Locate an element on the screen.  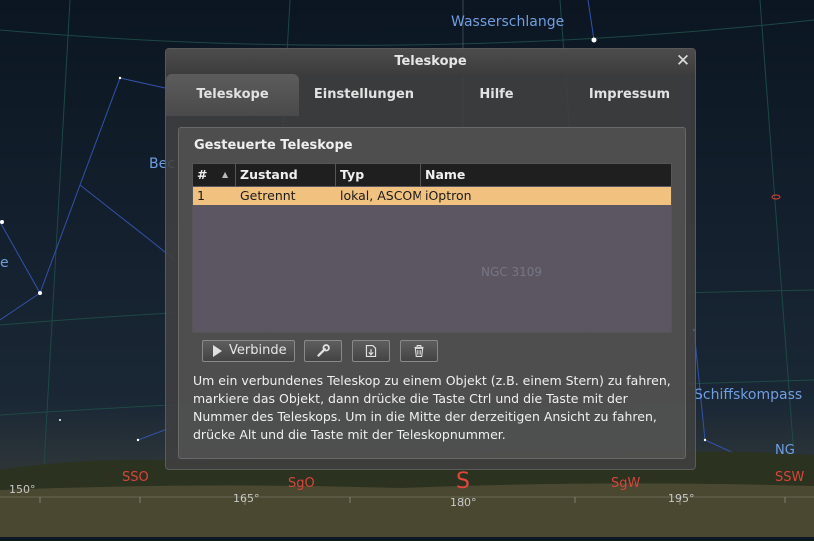
section-title: Gesteuerte Teleskope is located at coordinates (273, 145).